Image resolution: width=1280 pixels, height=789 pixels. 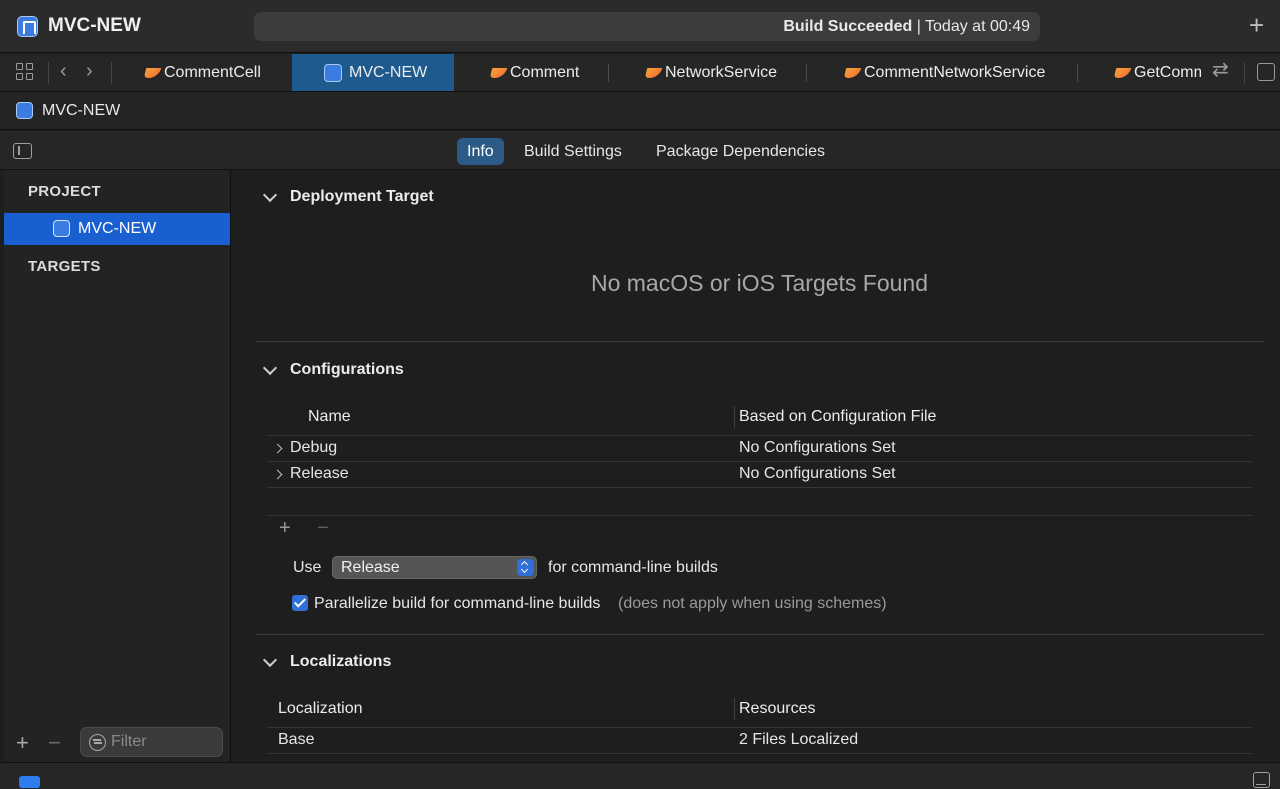 I want to click on chevron-up-down-icon, so click(x=525, y=567).